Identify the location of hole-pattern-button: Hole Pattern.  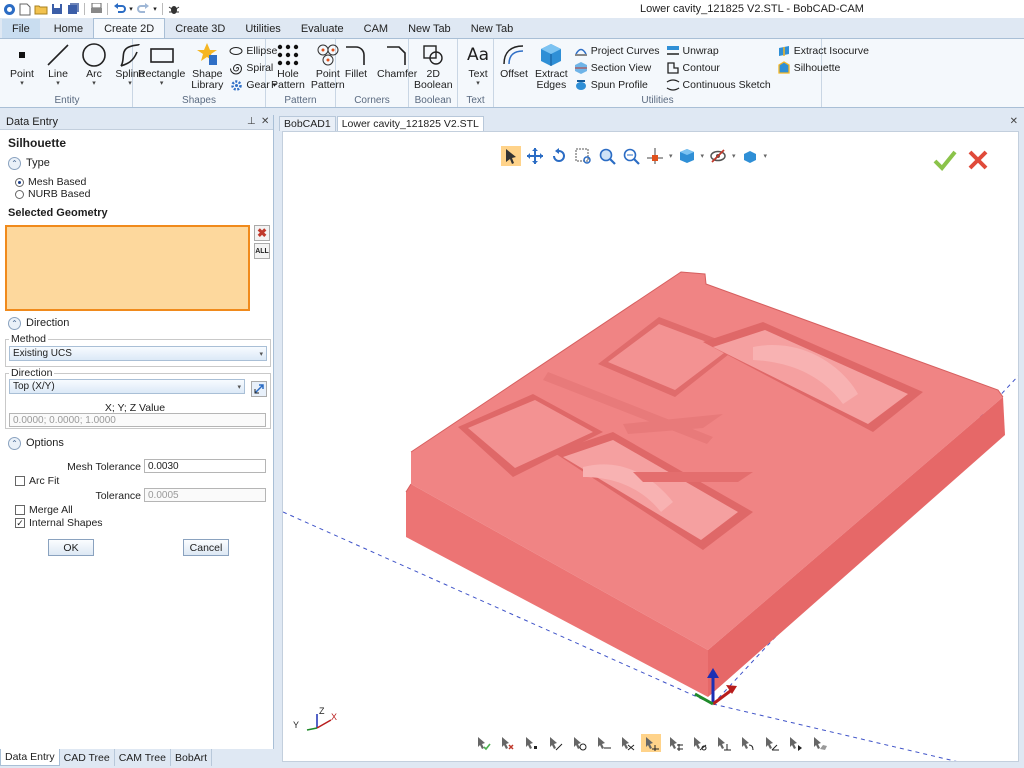
(288, 68).